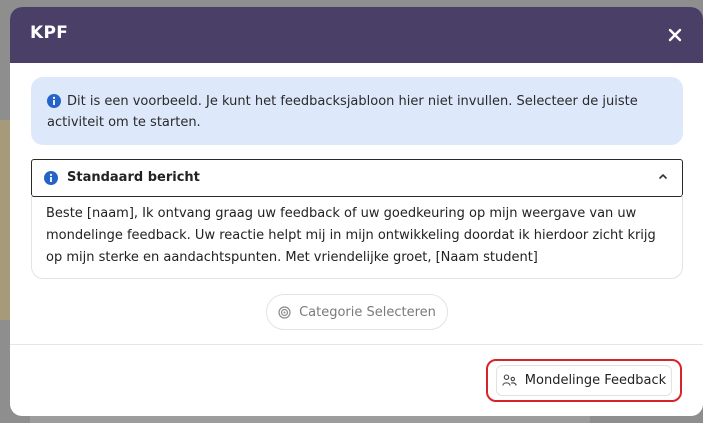 This screenshot has width=703, height=423. Describe the element at coordinates (49, 33) in the screenshot. I see `modal-title: KPF` at that location.